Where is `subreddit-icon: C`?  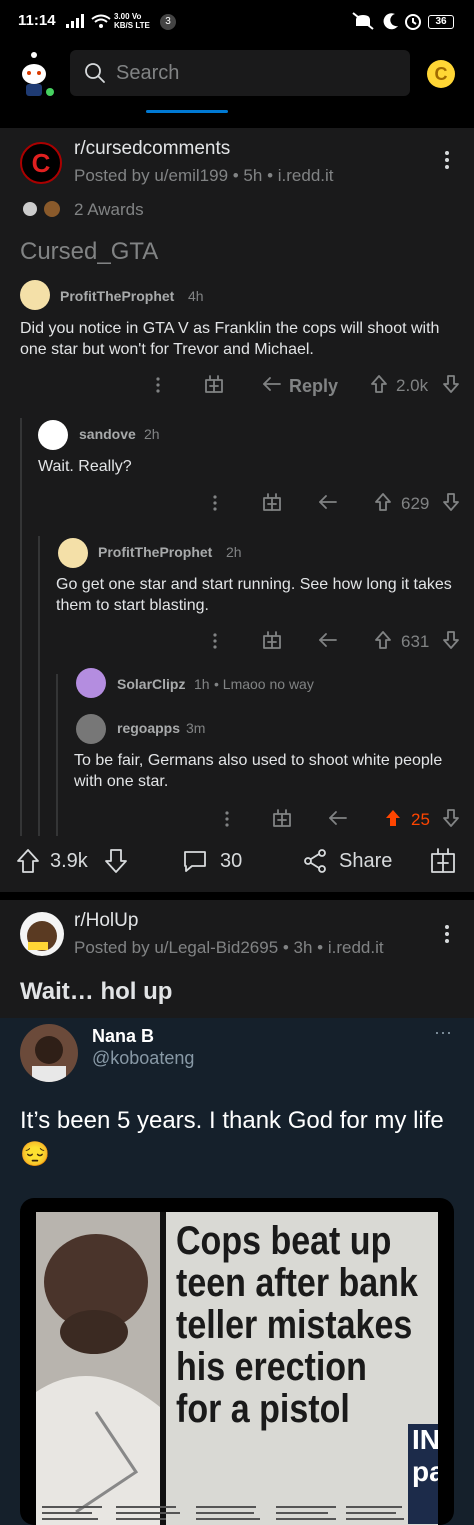
subreddit-icon: C is located at coordinates (41, 163).